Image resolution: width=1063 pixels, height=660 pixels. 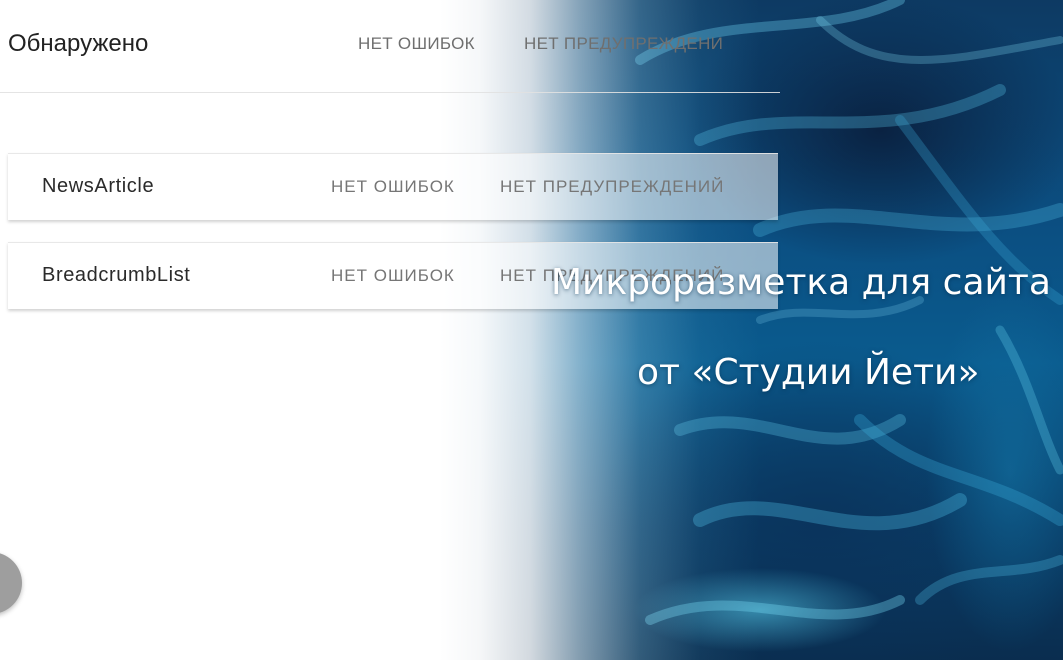 What do you see at coordinates (624, 43) in the screenshot?
I see `header-warnings-status: НЕТ ПРЕДУПРЕЖДЕНИ` at bounding box center [624, 43].